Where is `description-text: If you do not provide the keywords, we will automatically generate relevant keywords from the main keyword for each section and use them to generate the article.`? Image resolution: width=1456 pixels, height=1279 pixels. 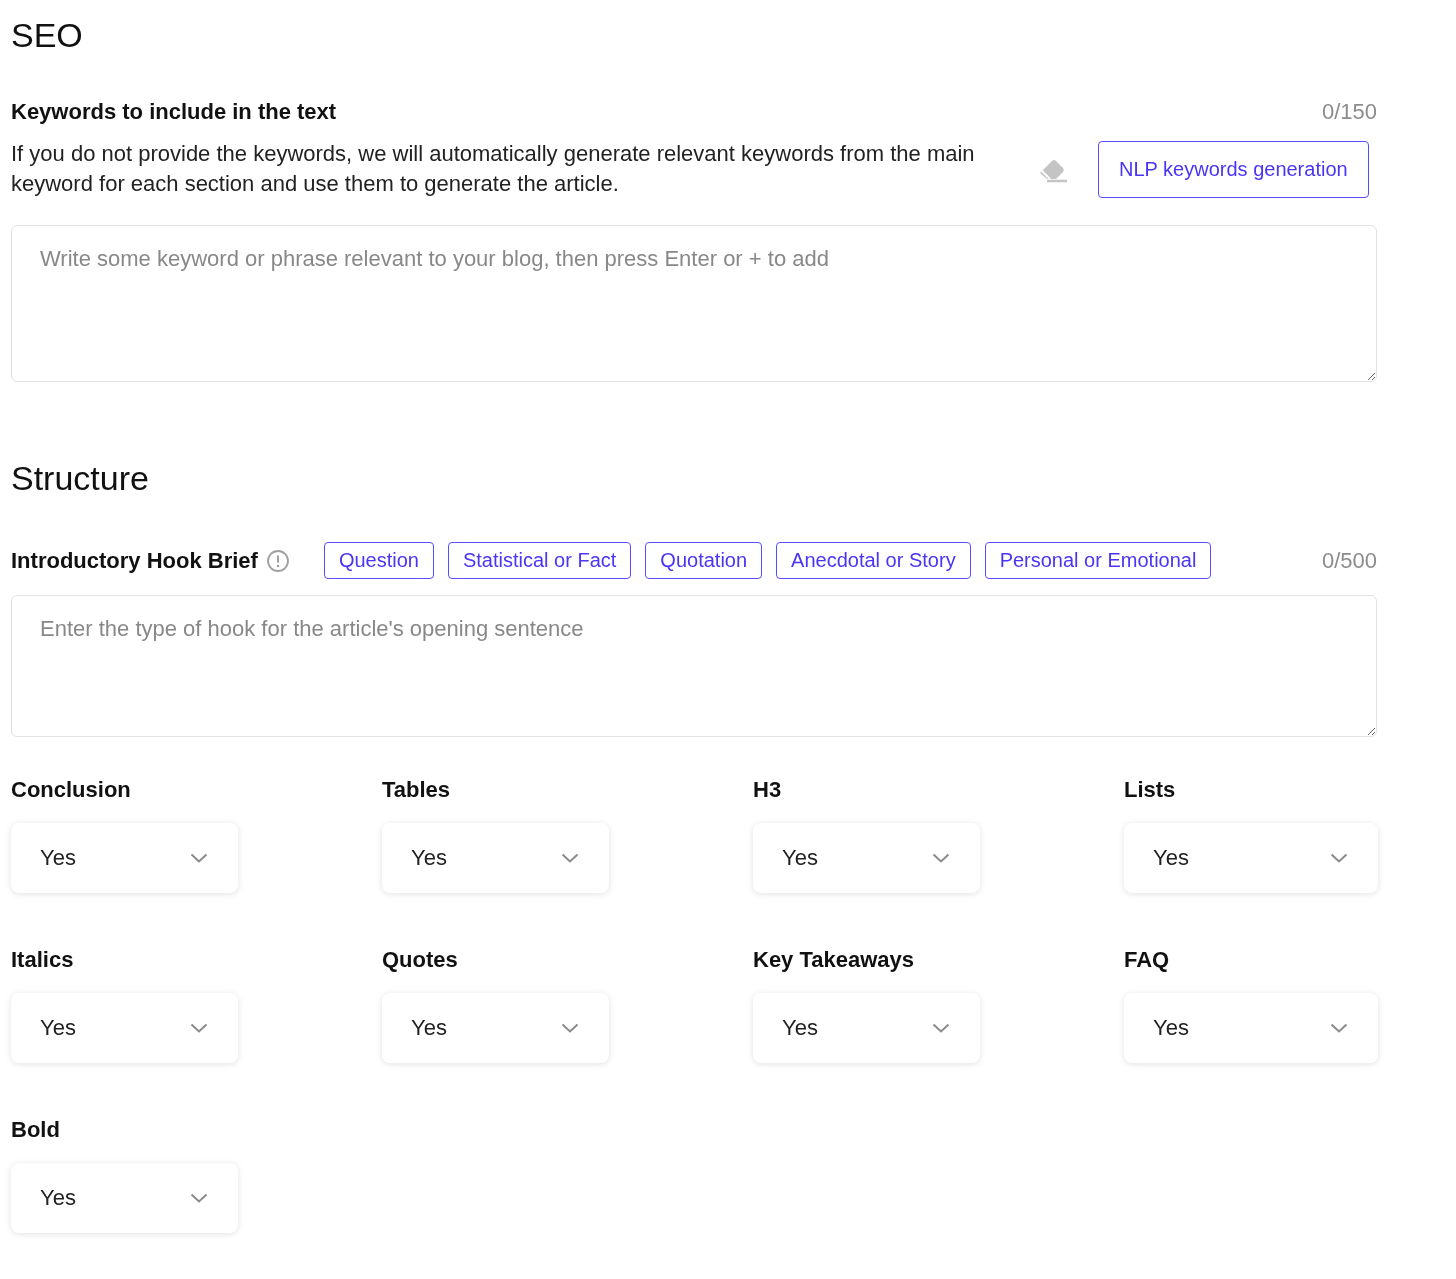
description-text: If you do not provide the keywords, we will automatically generate relevant keywords from the main keyword for each section and use them to generate the article. is located at coordinates (493, 169).